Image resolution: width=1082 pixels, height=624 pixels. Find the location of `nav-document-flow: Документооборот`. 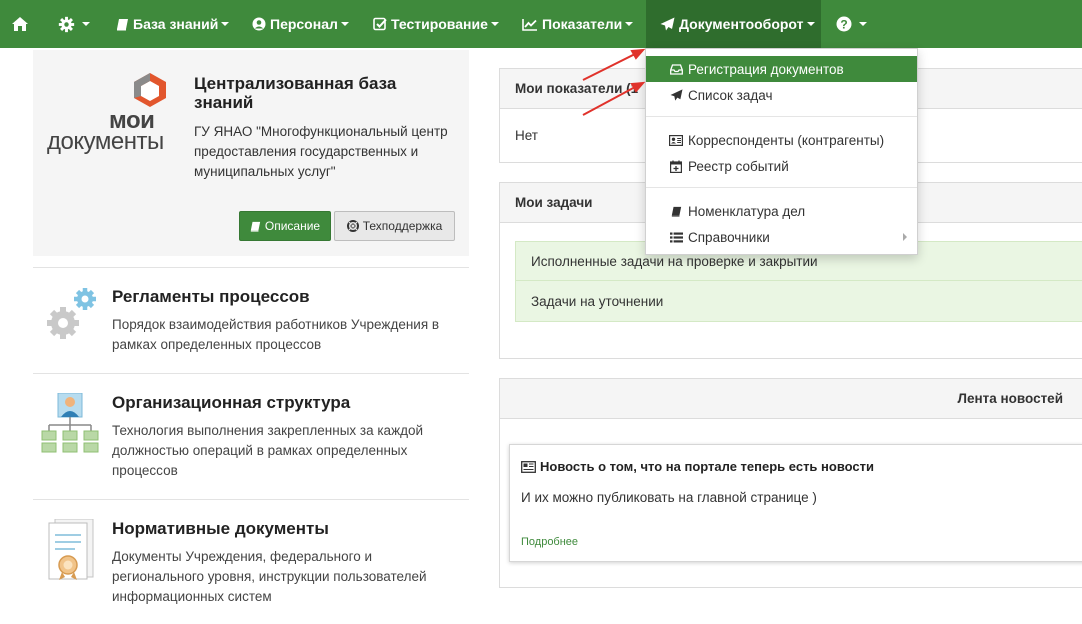

nav-document-flow: Документооборот is located at coordinates (733, 24).